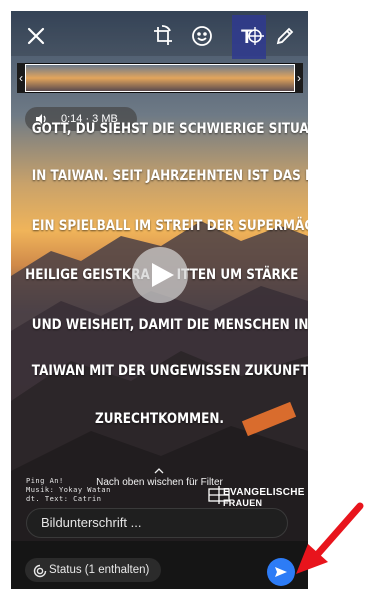  What do you see at coordinates (299, 78) in the screenshot?
I see `trim-handle-right: ›` at bounding box center [299, 78].